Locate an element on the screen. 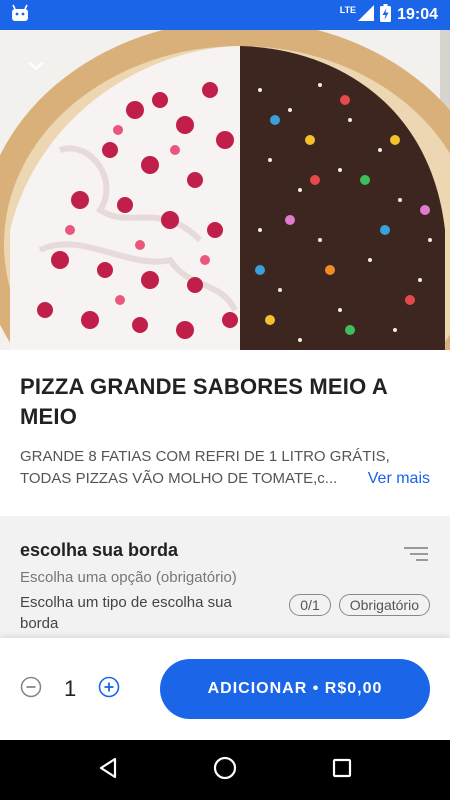  minus-circle-icon is located at coordinates (31, 689).